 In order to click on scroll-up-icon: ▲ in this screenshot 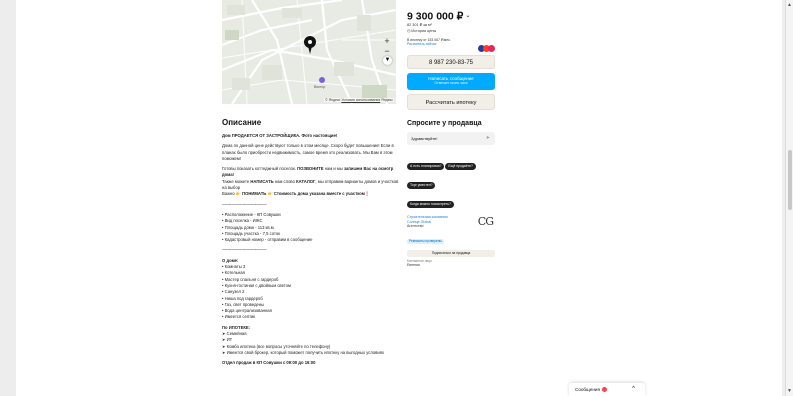, I will do `click(789, 5)`.